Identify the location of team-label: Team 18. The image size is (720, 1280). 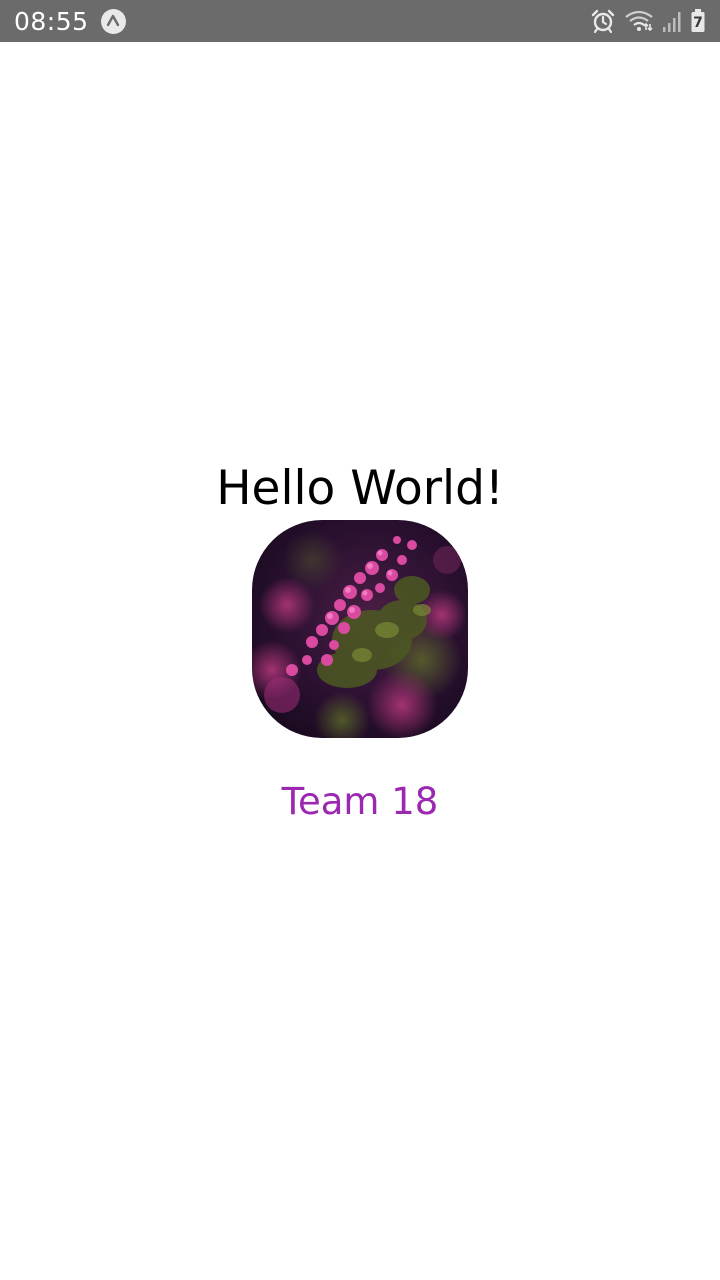
(360, 801).